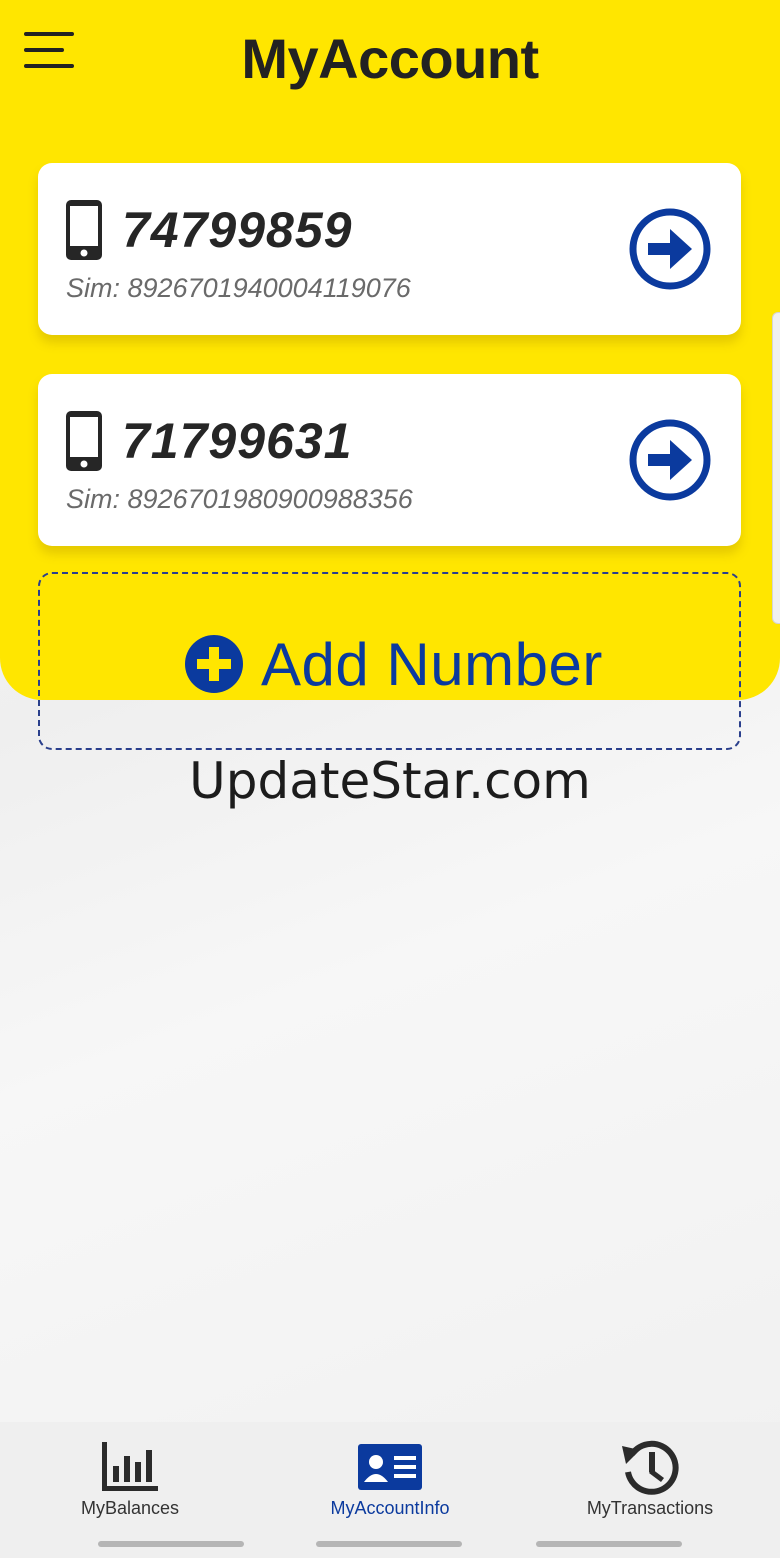 Image resolution: width=780 pixels, height=1558 pixels. I want to click on add-number-button: Add Number, so click(389, 661).